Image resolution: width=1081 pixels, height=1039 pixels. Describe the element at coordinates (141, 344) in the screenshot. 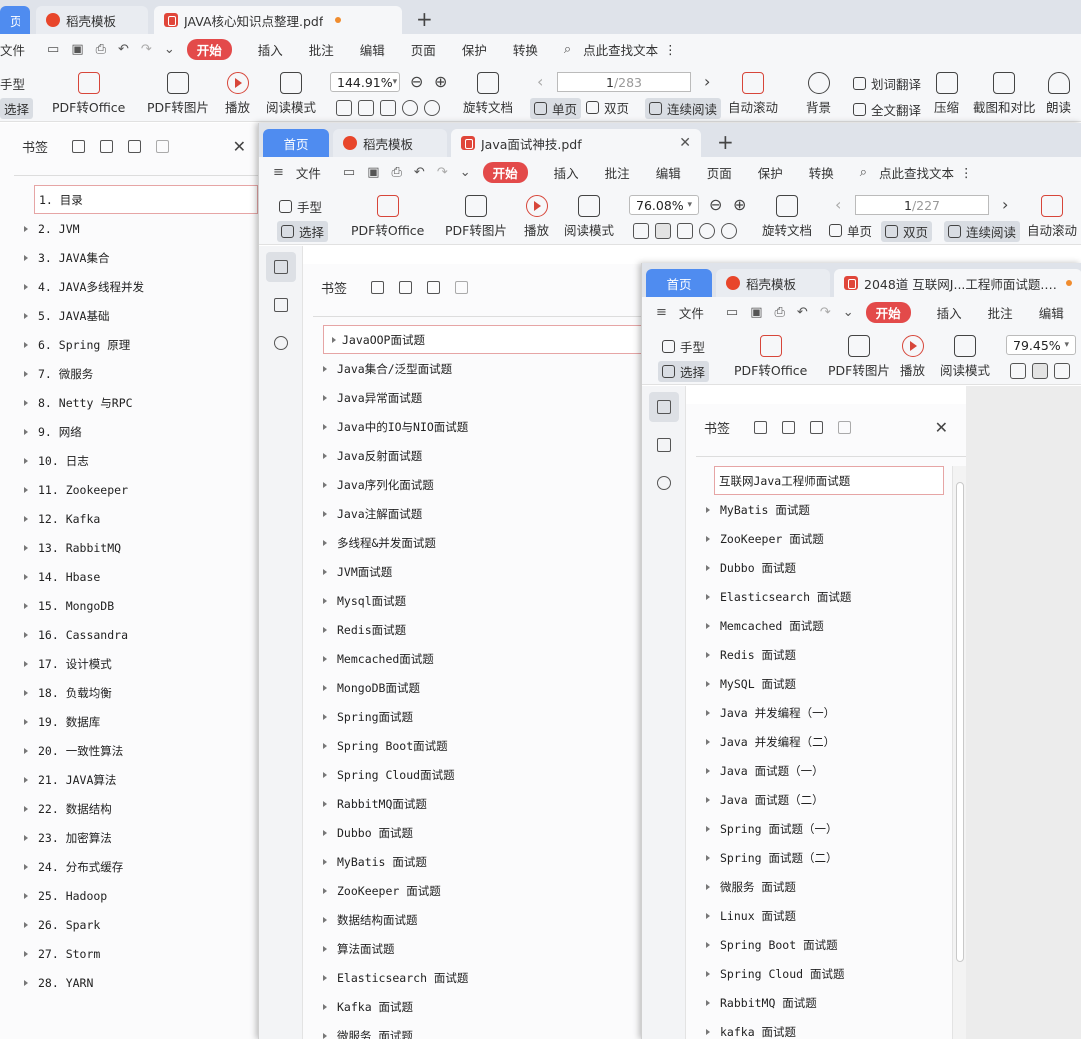

I see `bookmark-item: 6. Spring 原理` at that location.